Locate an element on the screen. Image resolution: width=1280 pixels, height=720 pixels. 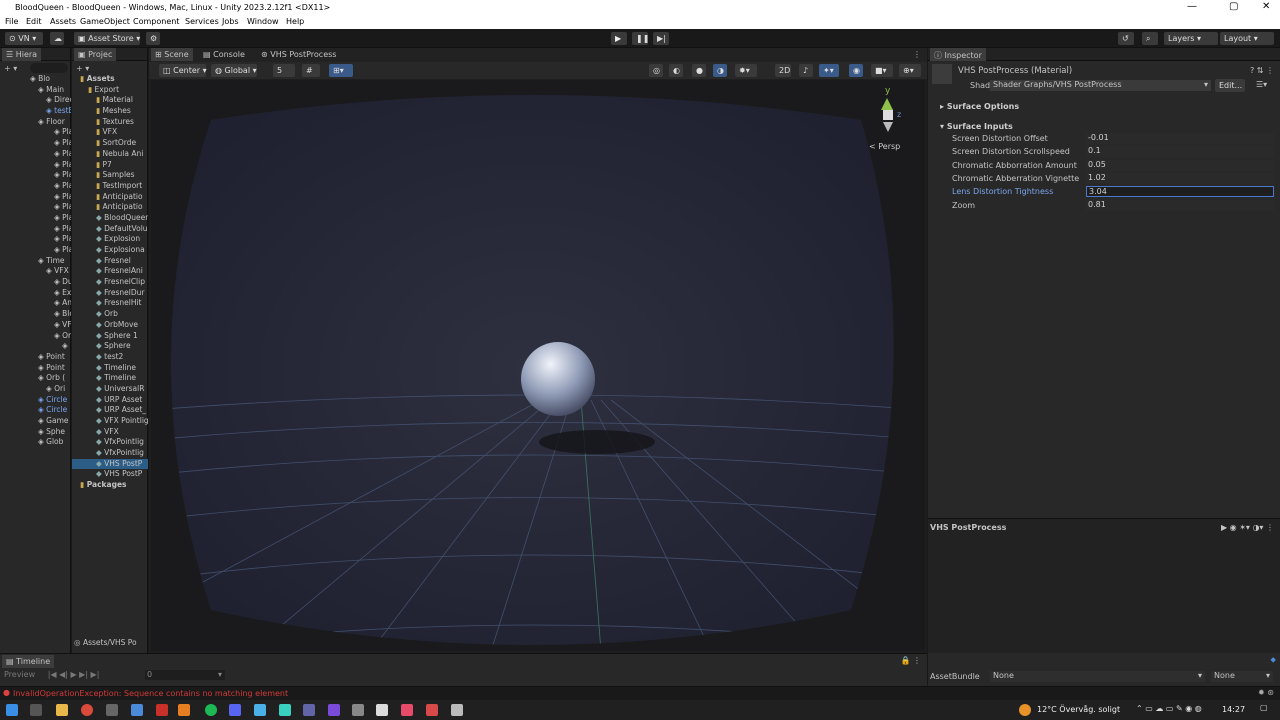
hierarchy-item: ◈ Game is located at coordinates (35, 421).